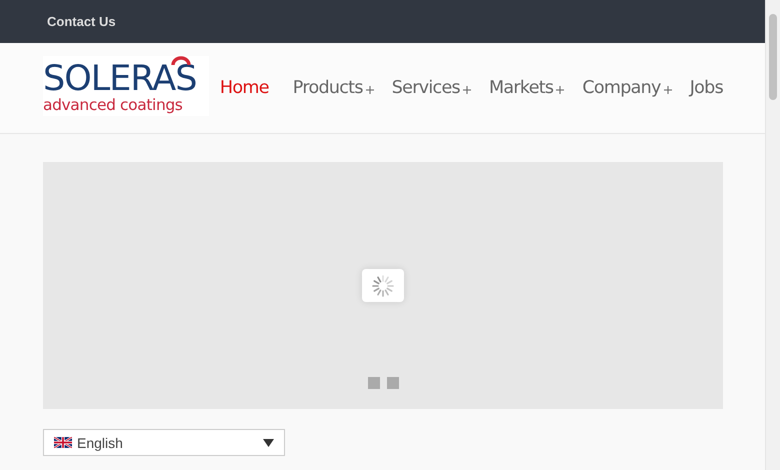 Image resolution: width=780 pixels, height=470 pixels. What do you see at coordinates (120, 79) in the screenshot?
I see `logo-name: SOLERAS` at bounding box center [120, 79].